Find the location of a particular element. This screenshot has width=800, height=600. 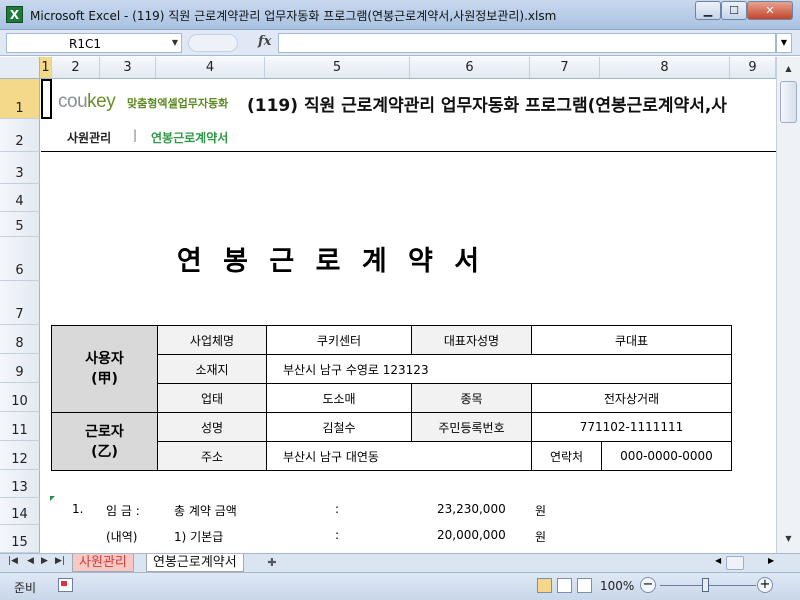

minimize-button: ▁ is located at coordinates (708, 10).